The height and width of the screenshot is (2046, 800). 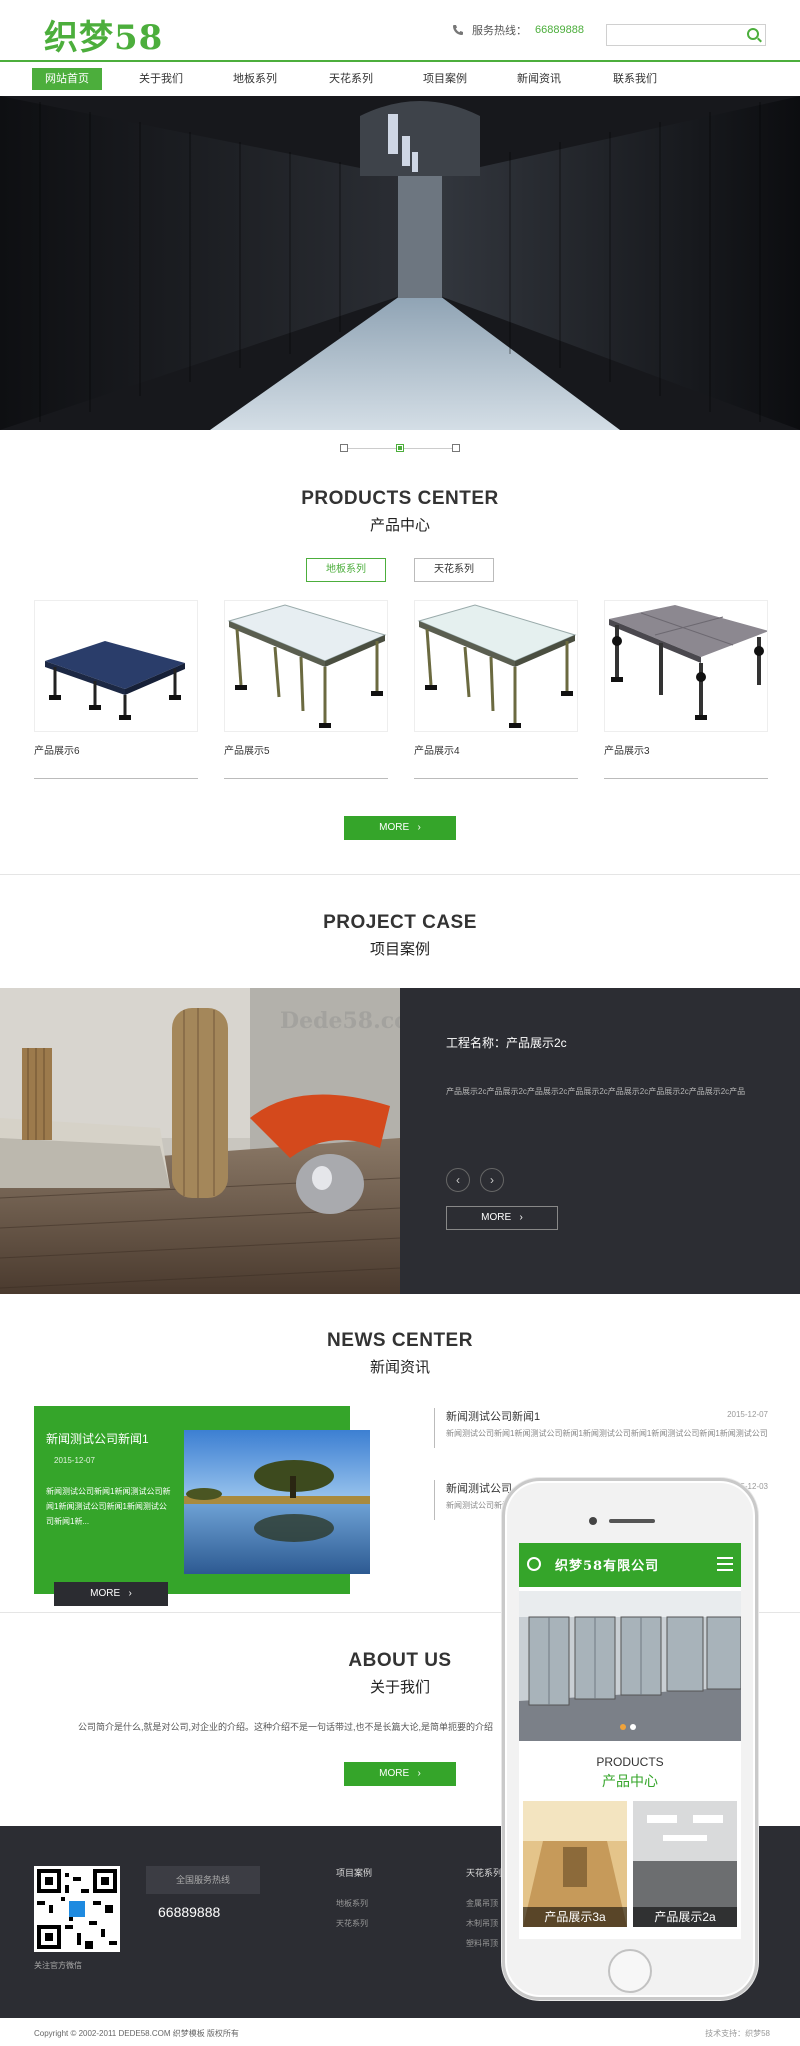 What do you see at coordinates (400, 79) in the screenshot?
I see `main-nav: 网站首页 关于我们 地板系列 天花系列 项目案例 新闻资讯 联系我们` at bounding box center [400, 79].